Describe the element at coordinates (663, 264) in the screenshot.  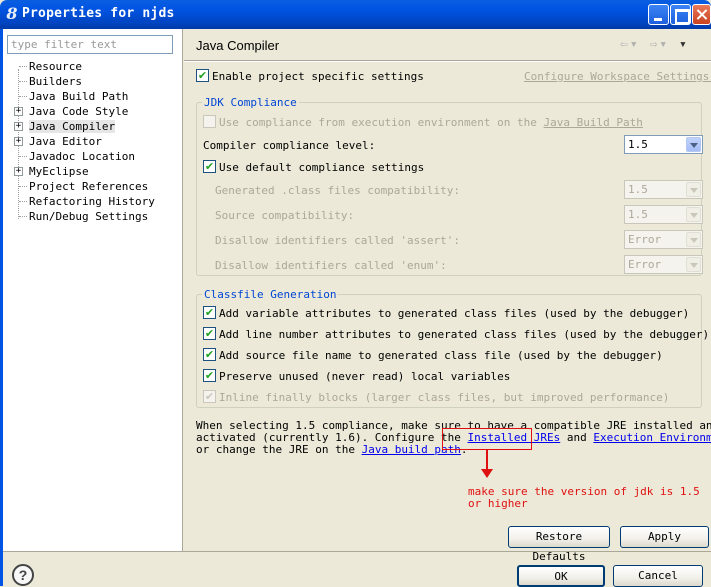
I see `disallow-enum-select: Error` at that location.